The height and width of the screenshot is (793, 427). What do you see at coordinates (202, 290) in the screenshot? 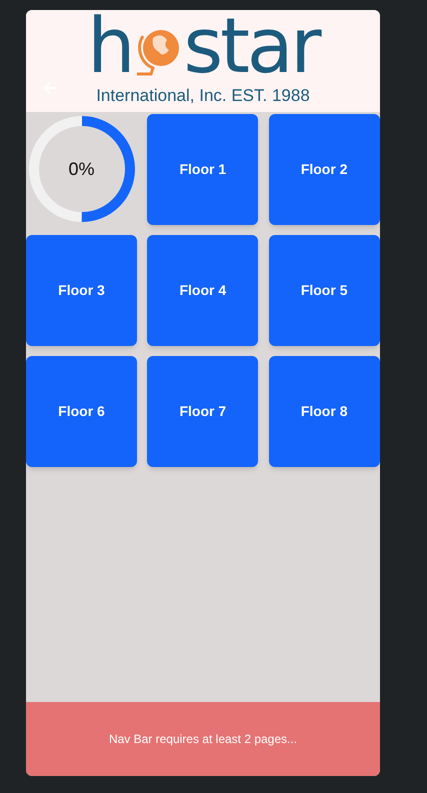
I see `floor-button: Floor 4` at bounding box center [202, 290].